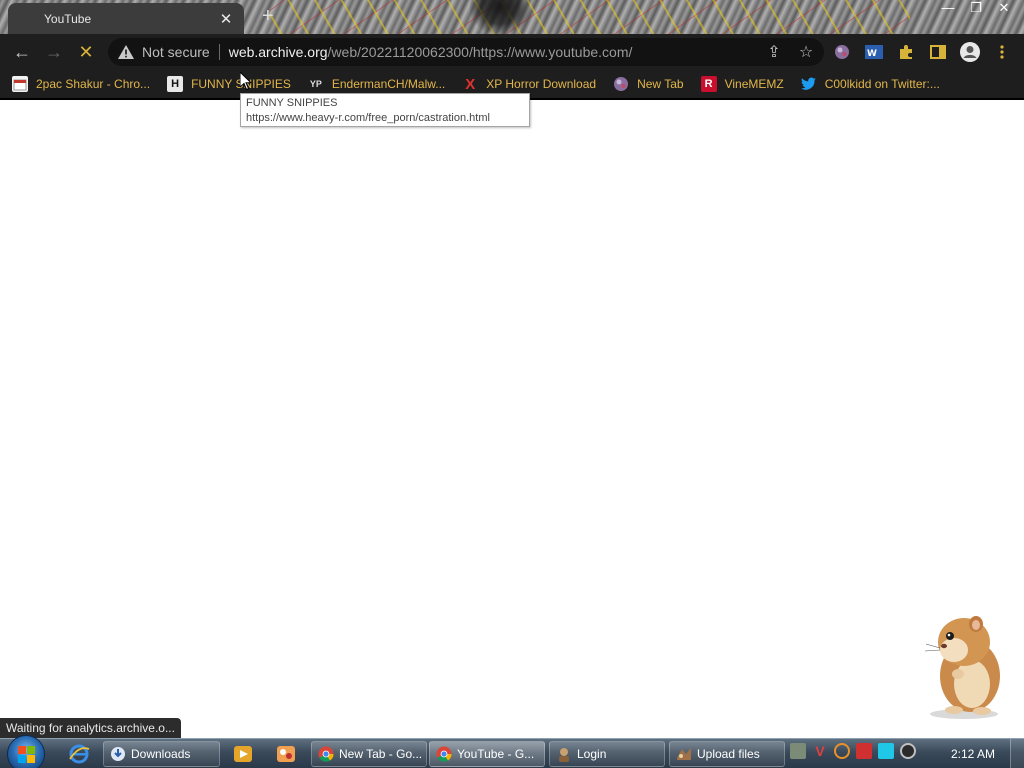 This screenshot has width=1024, height=768. I want to click on media-player-icon, so click(243, 754).